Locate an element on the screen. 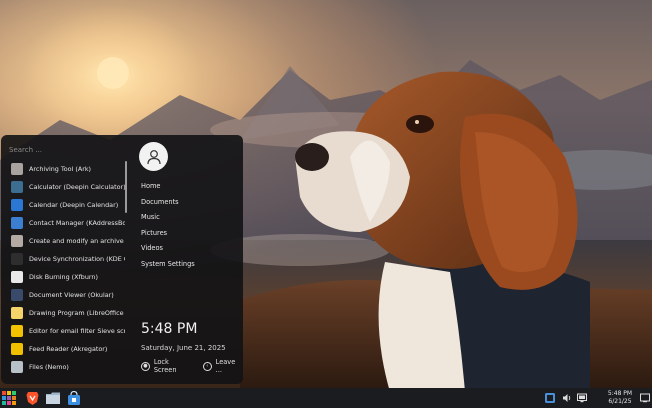  taskbar-time: 5:48 PM is located at coordinates (620, 393).